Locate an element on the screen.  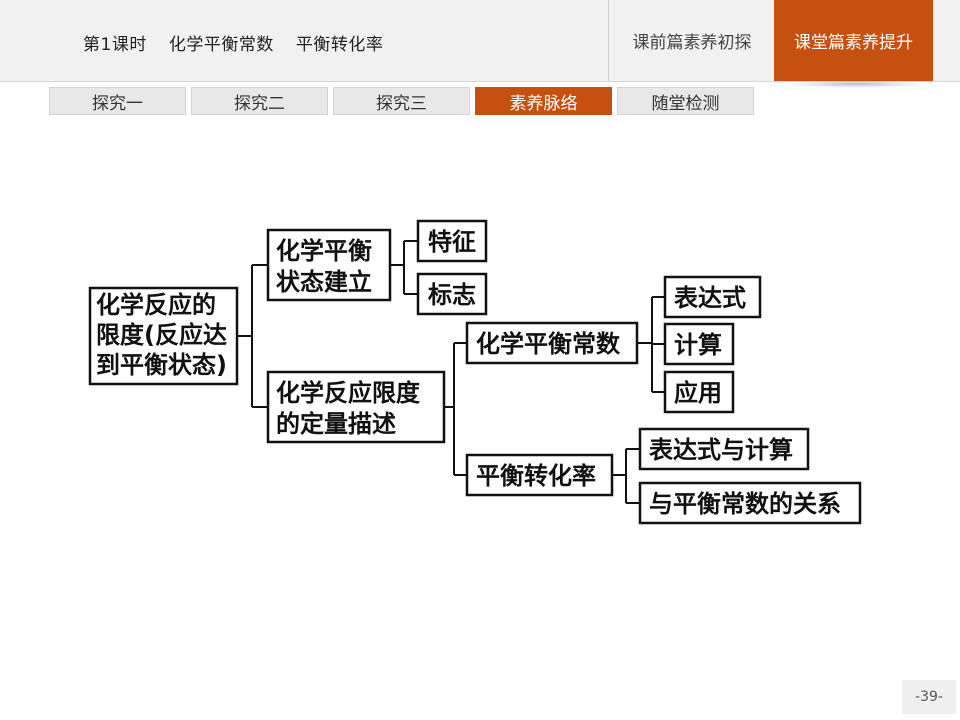
node-conversion: 平衡转化率 is located at coordinates (536, 476).